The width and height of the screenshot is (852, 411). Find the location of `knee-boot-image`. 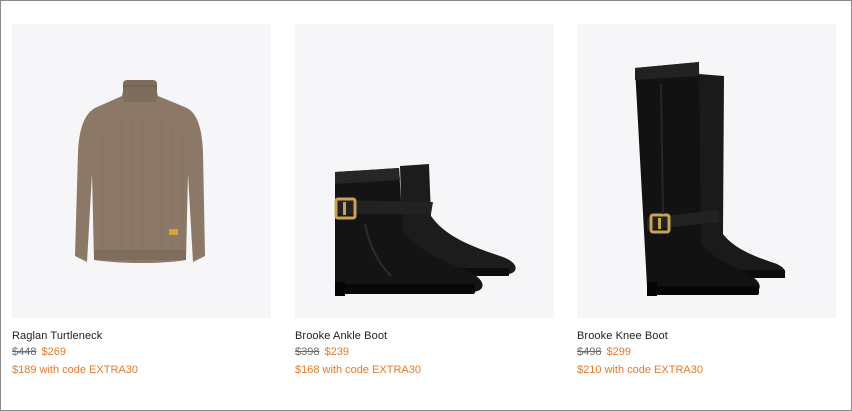

knee-boot-image is located at coordinates (710, 179).